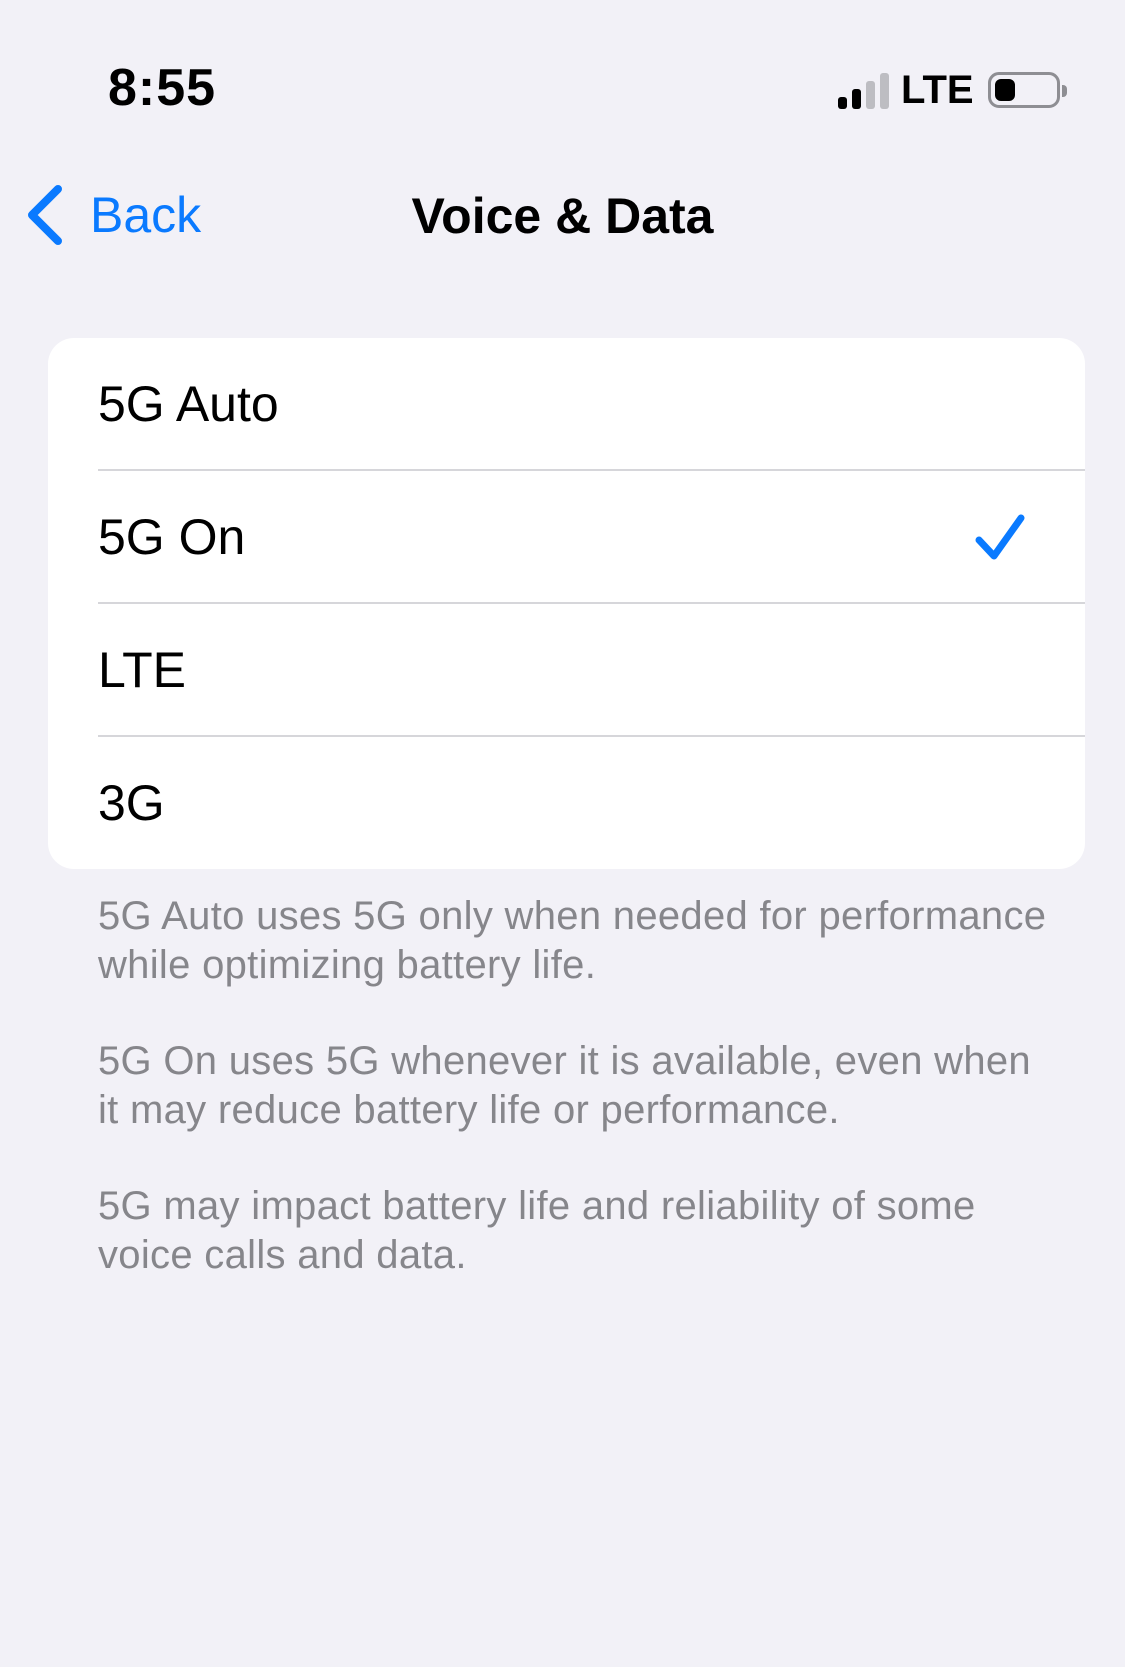 The height and width of the screenshot is (1667, 1125). Describe the element at coordinates (1004, 90) in the screenshot. I see `battery-level` at that location.